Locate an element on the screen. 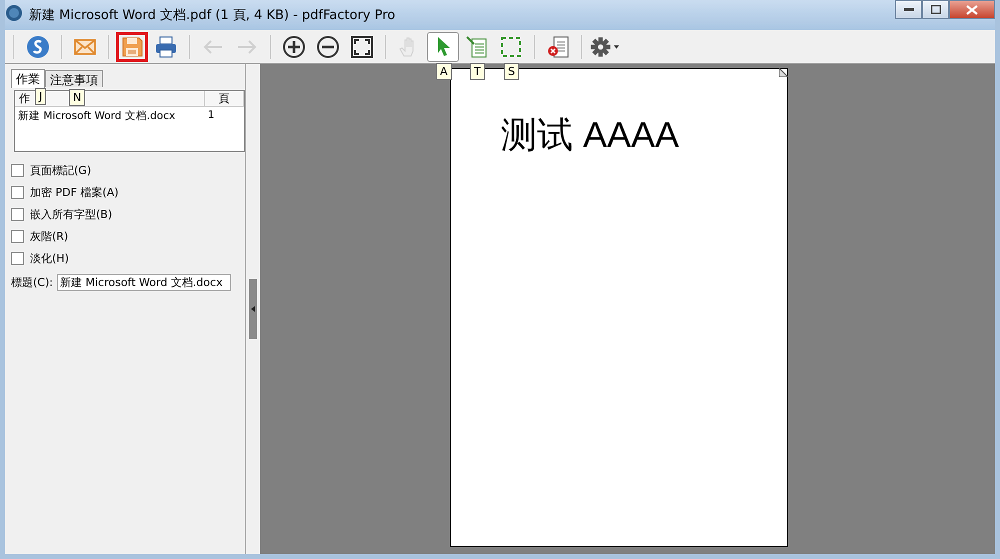 The height and width of the screenshot is (559, 1000). page-text: 测试 AAAA is located at coordinates (590, 134).